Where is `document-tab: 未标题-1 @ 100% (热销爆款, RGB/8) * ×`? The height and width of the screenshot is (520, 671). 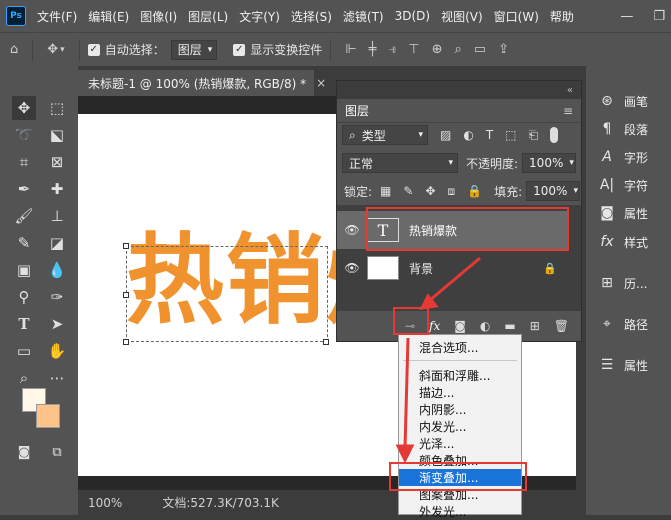 document-tab: 未标题-1 @ 100% (热销爆款, RGB/8) * × is located at coordinates (202, 83).